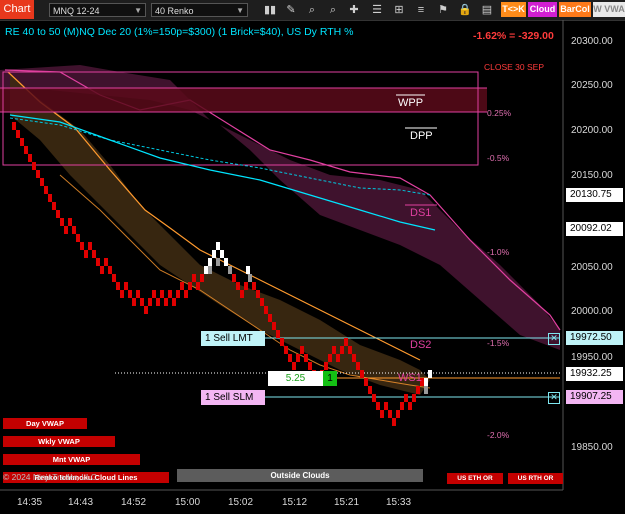  I want to click on bar-type-value: 40 Renko, so click(174, 11).